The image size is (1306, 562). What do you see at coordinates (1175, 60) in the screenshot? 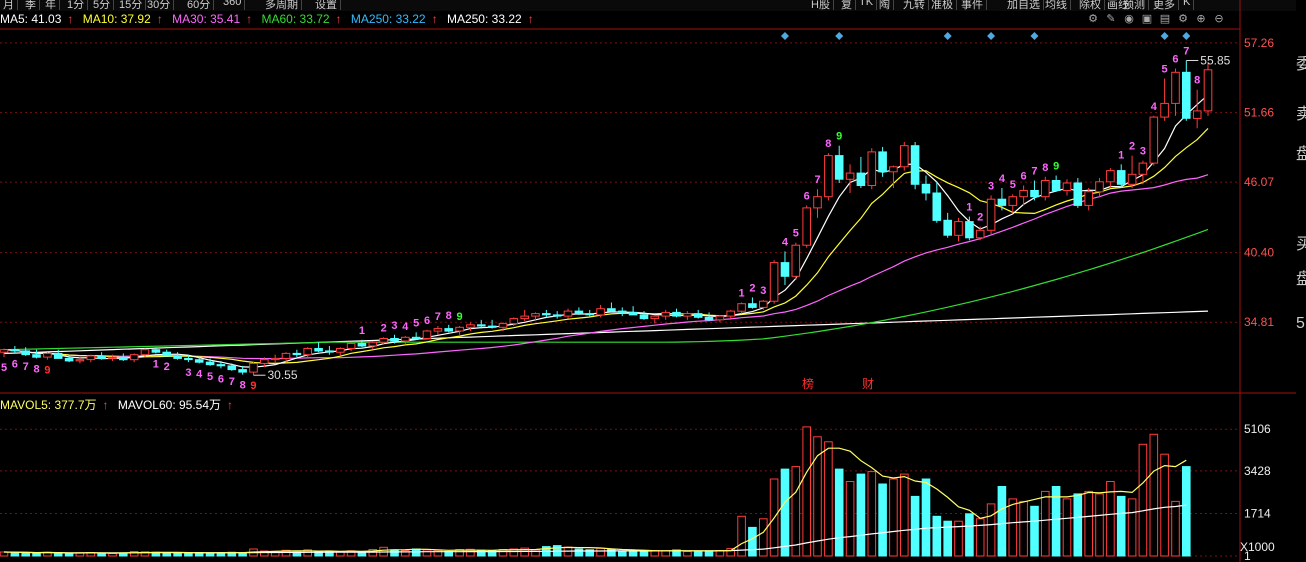
I see `countdown-label: 6` at bounding box center [1175, 60].